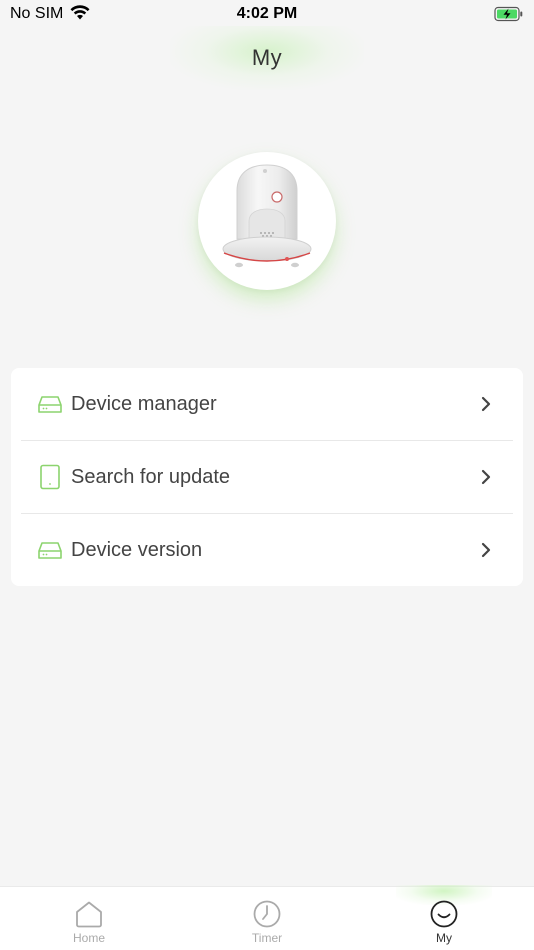 Image resolution: width=534 pixels, height=950 pixels. Describe the element at coordinates (267, 57) in the screenshot. I see `page-title: My` at that location.